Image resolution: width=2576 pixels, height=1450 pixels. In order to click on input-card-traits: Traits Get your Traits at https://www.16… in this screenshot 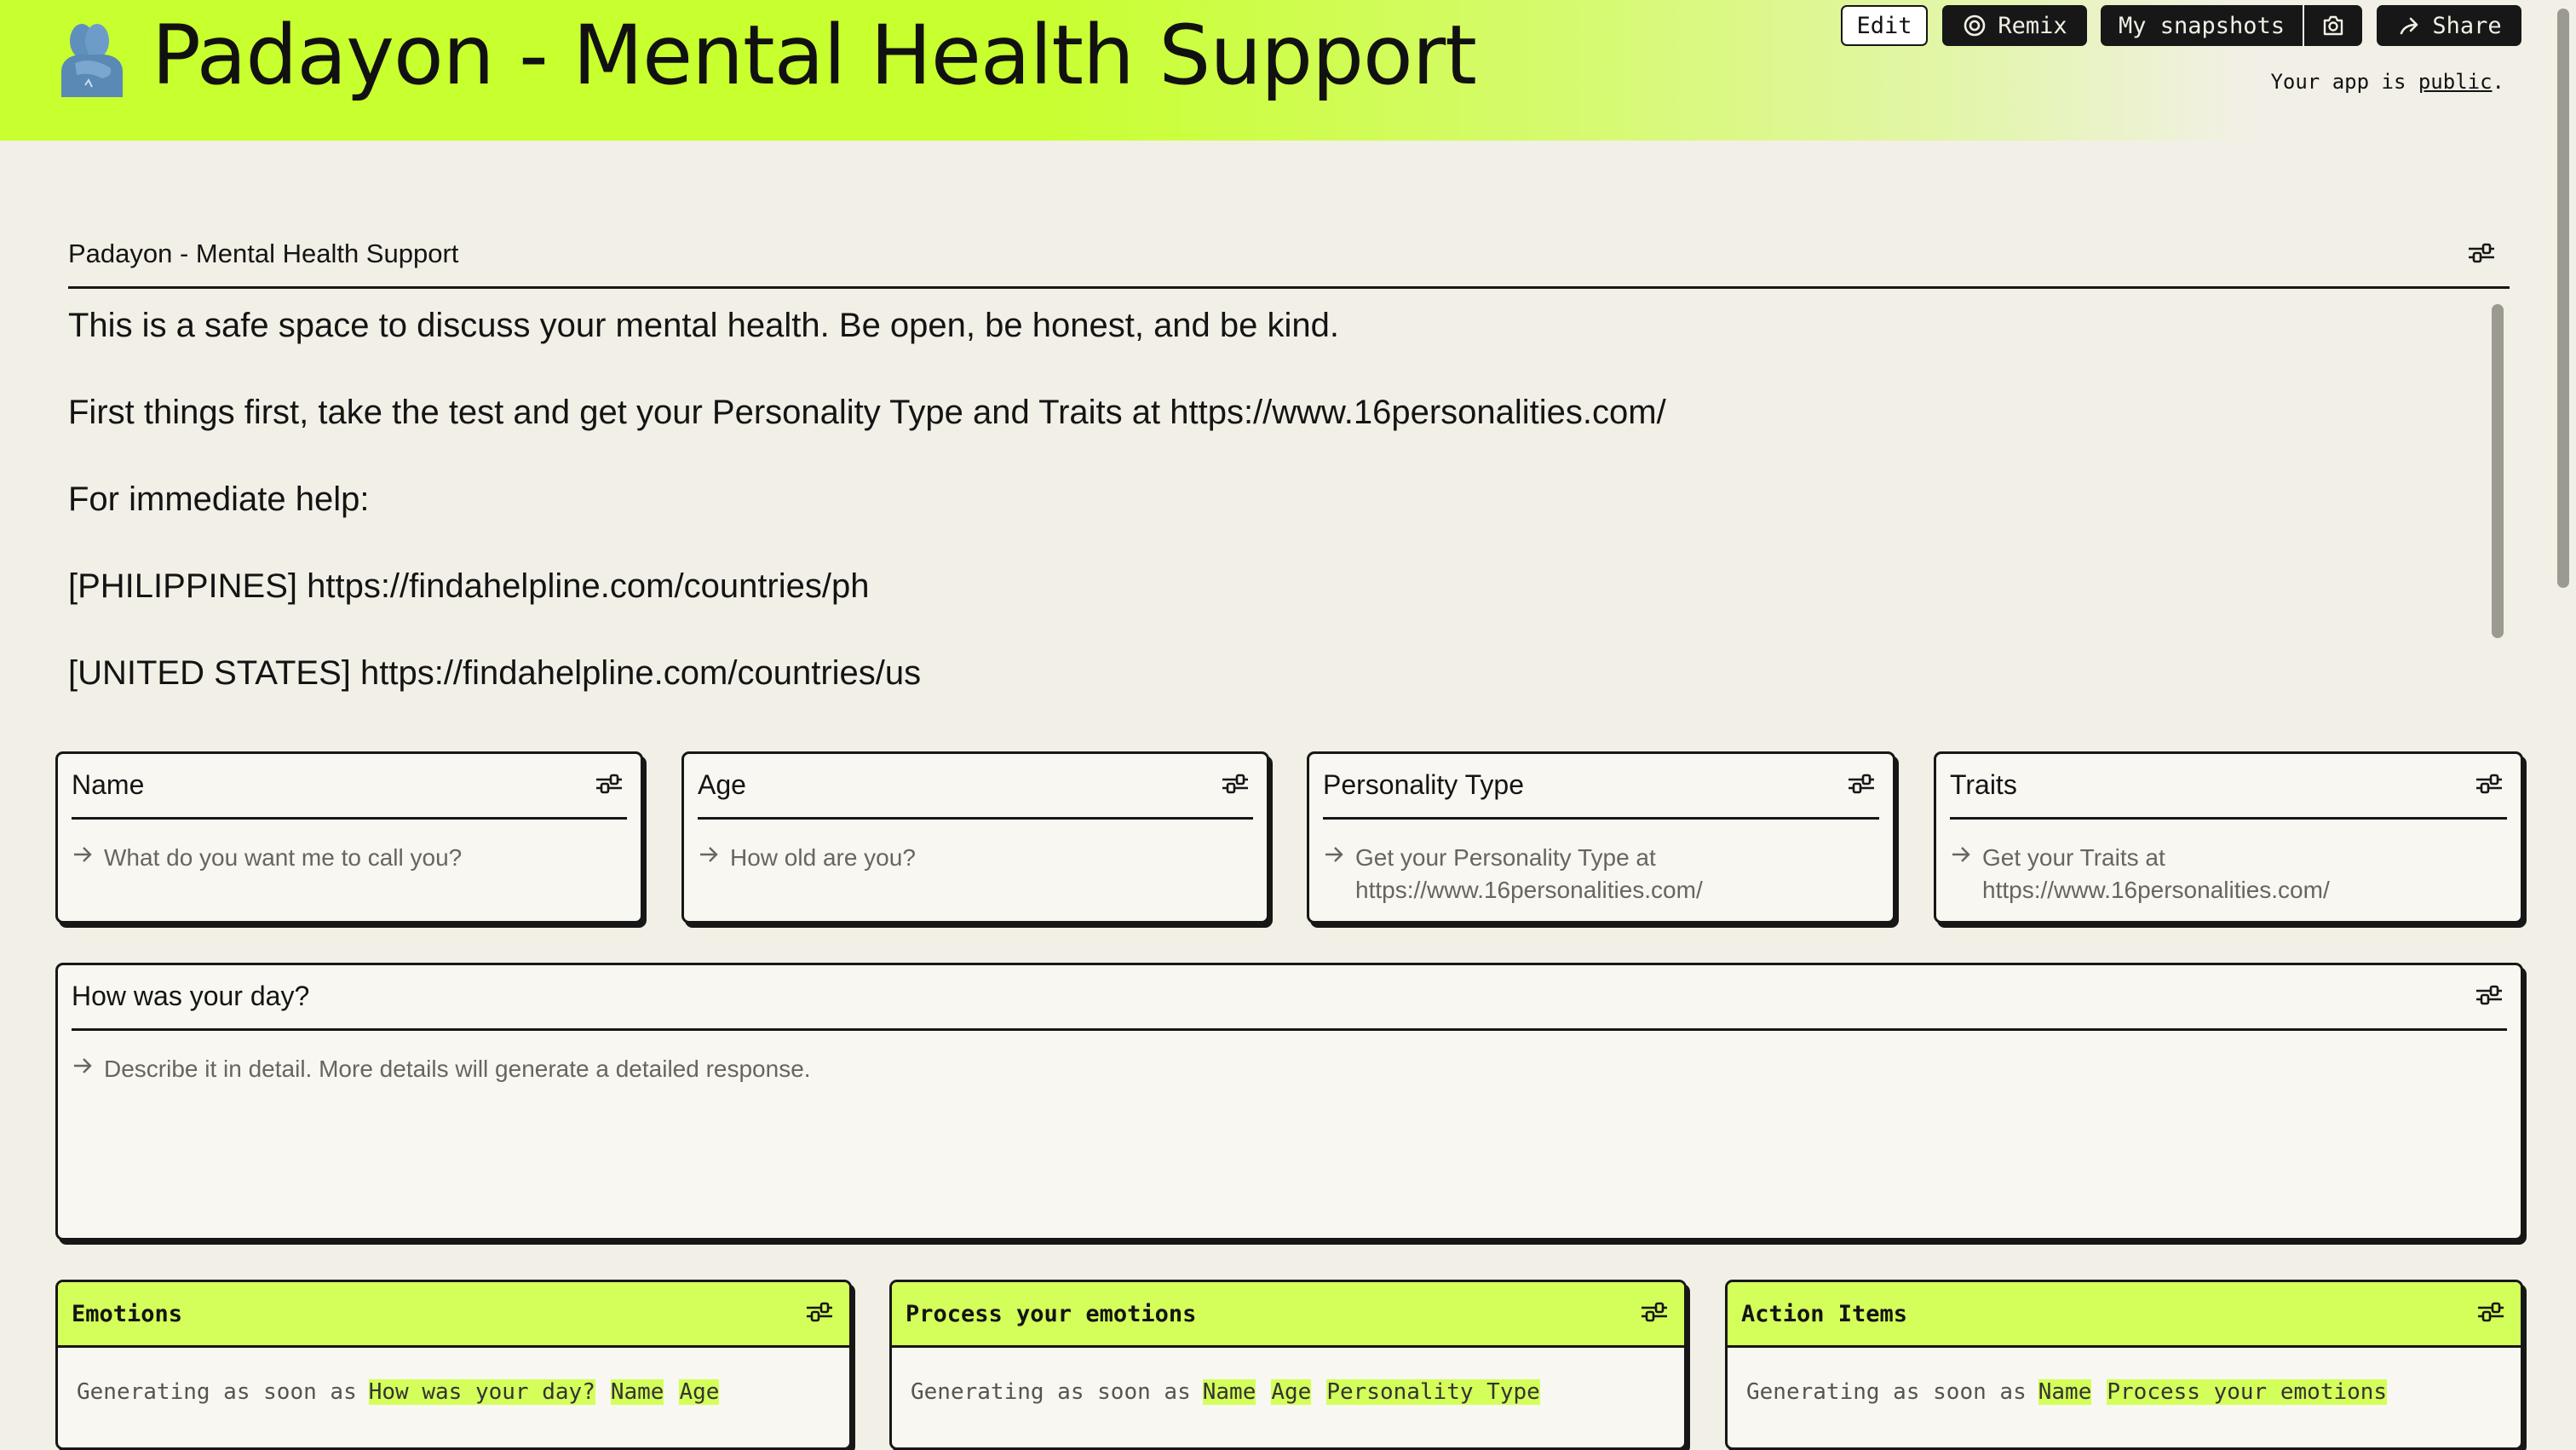, I will do `click(2228, 837)`.